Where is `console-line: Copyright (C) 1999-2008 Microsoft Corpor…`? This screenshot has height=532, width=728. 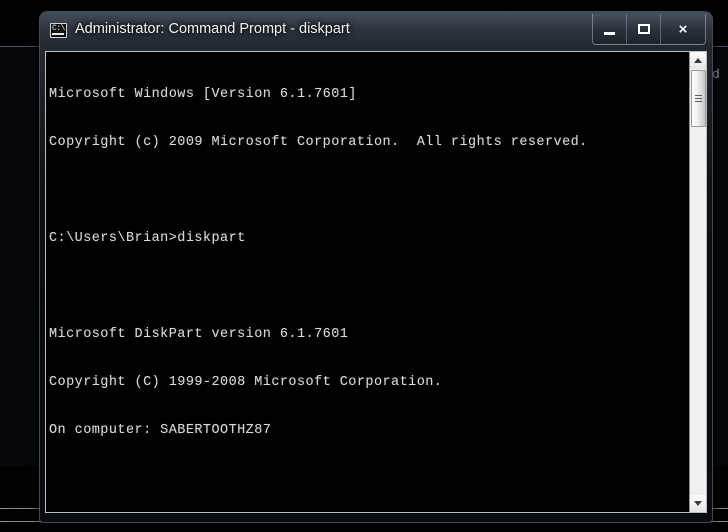
console-line: Copyright (C) 1999-2008 Microsoft Corpor… is located at coordinates (246, 382).